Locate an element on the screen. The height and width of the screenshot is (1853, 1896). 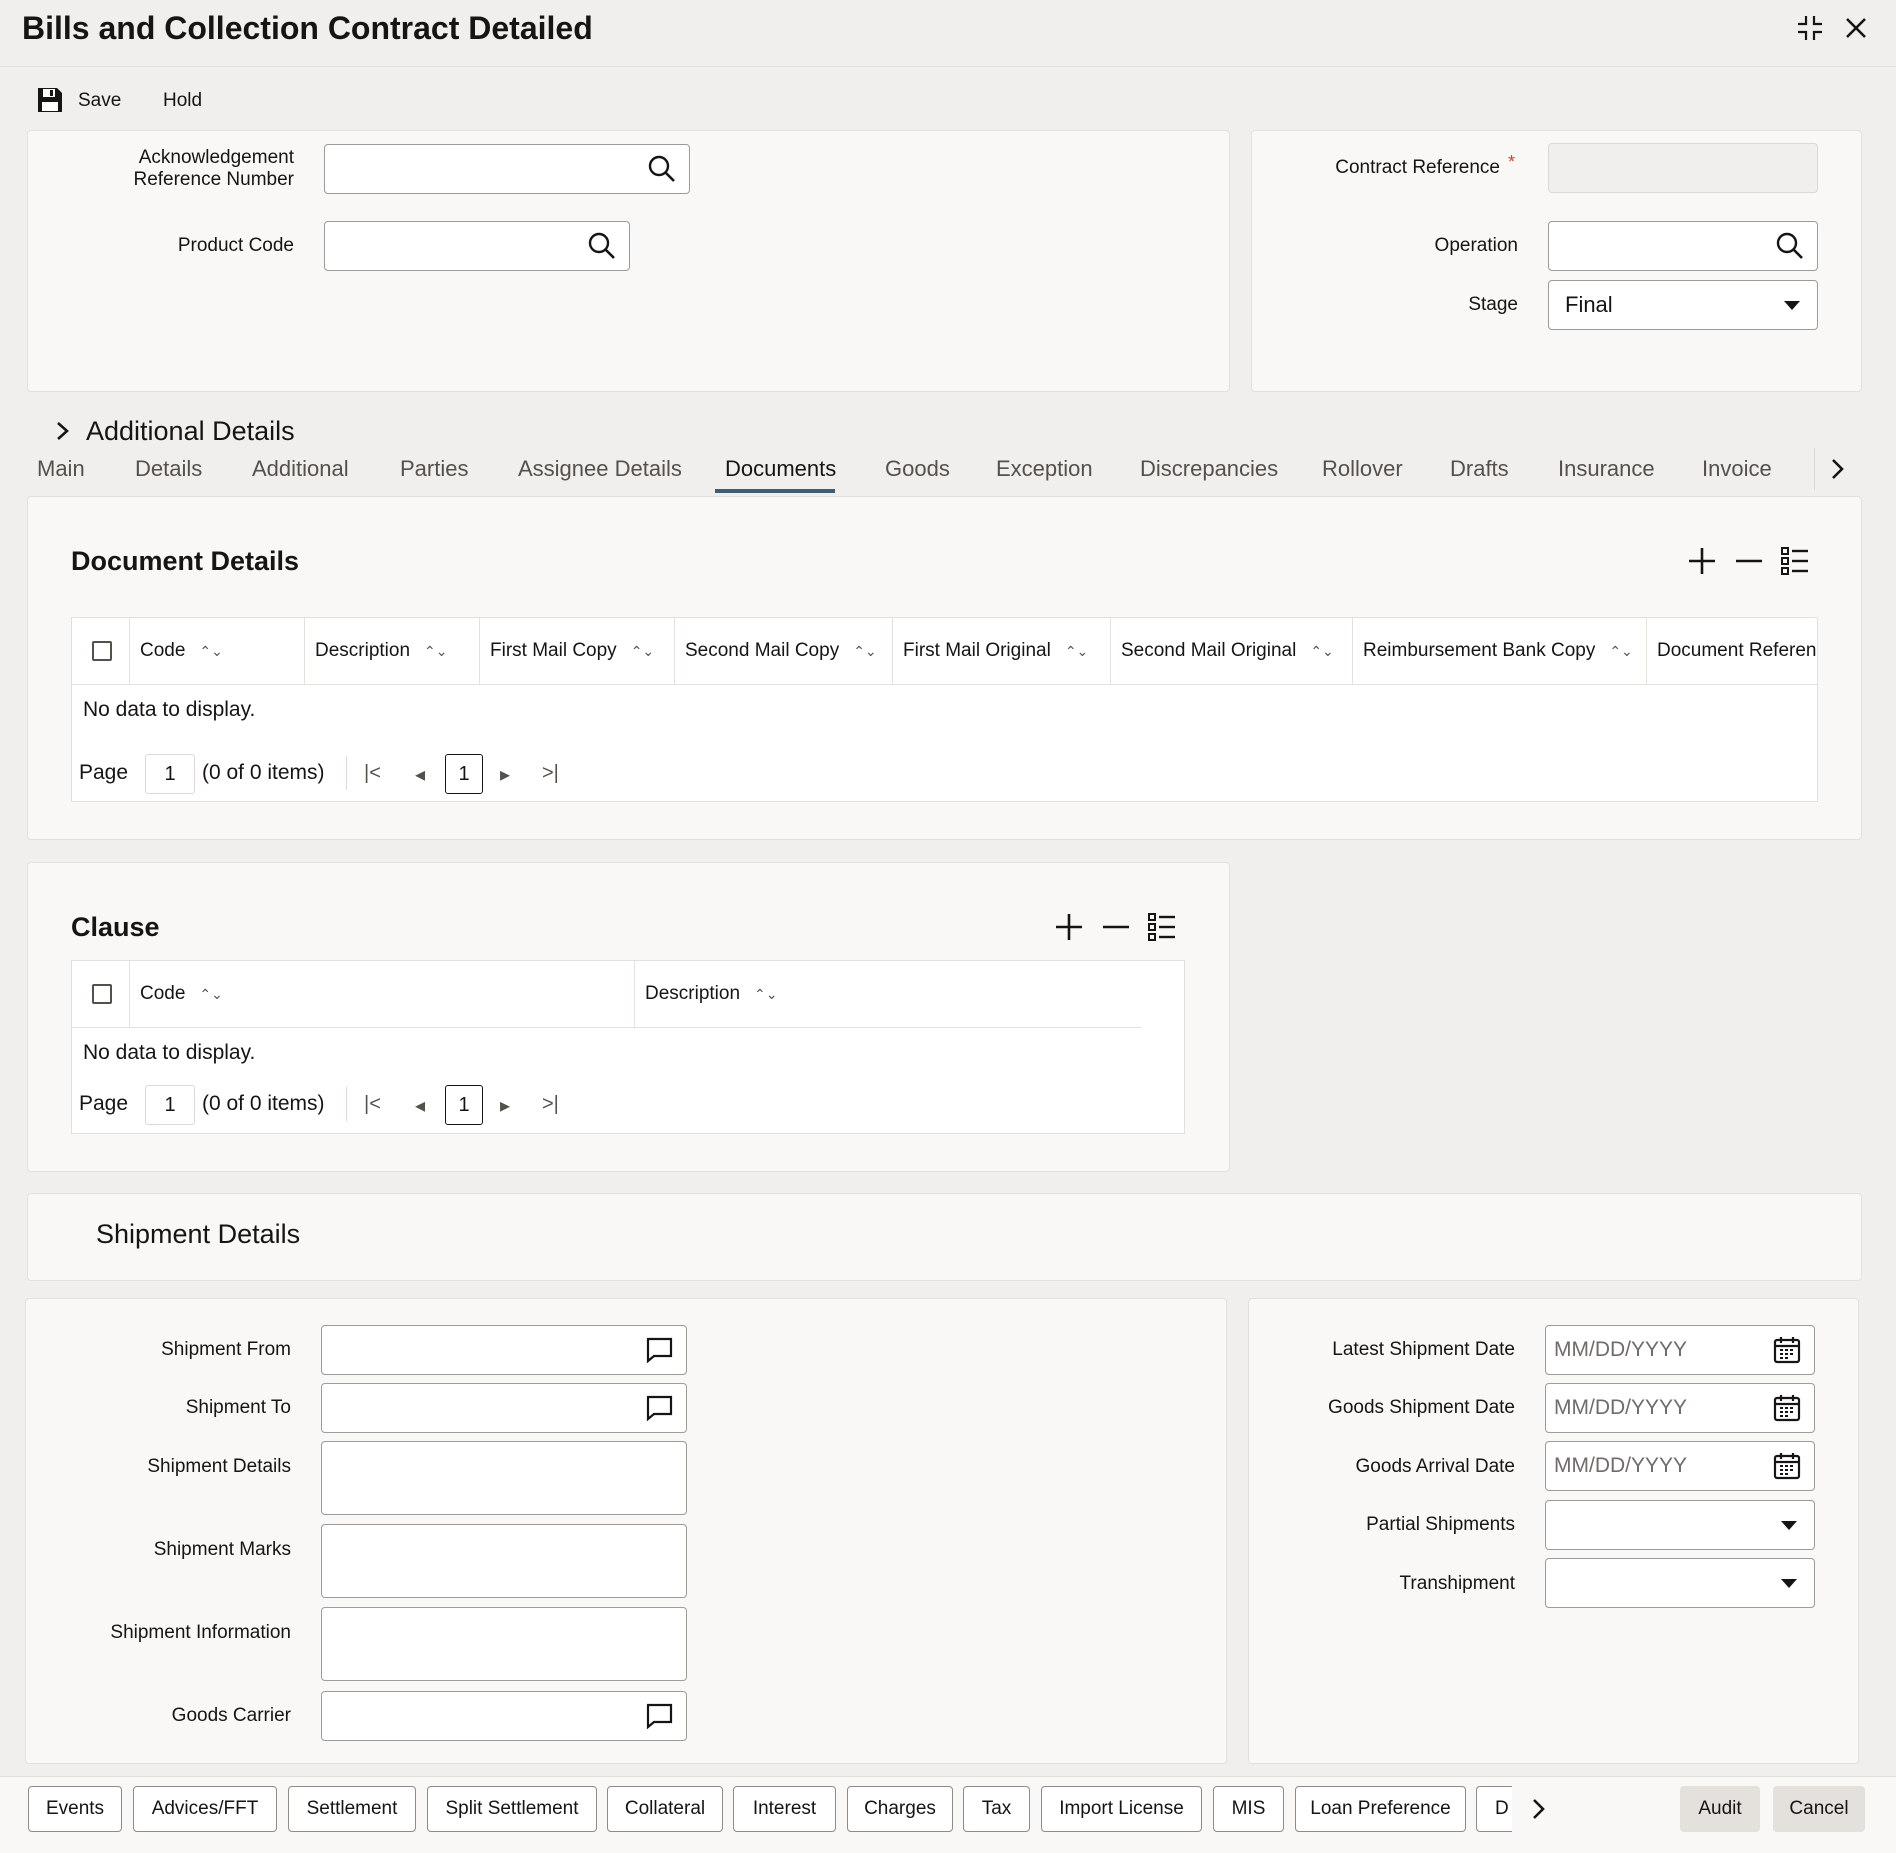
column-header: Document Referenc is located at coordinates (1732, 651).